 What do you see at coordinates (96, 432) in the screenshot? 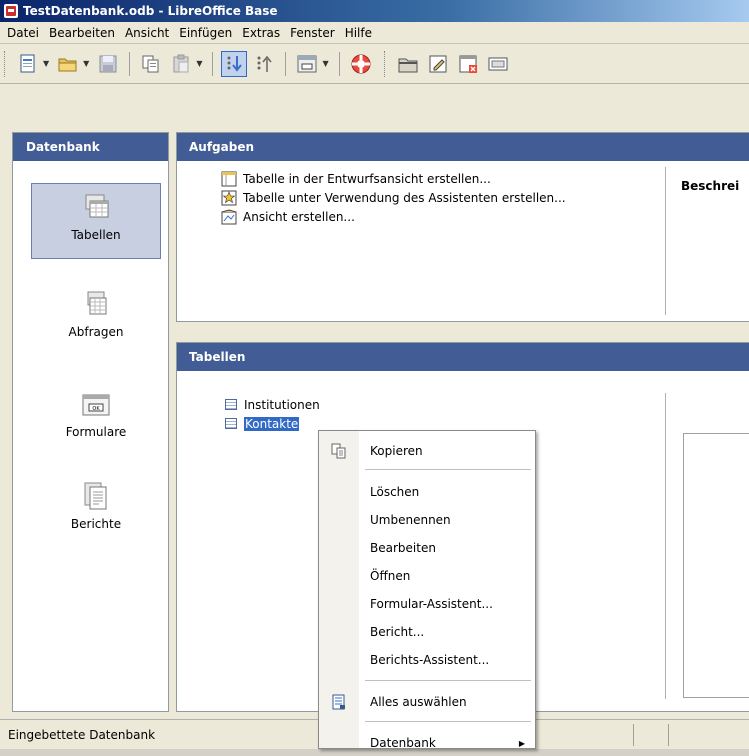
I see `nav-label-formulare: Formulare` at bounding box center [96, 432].